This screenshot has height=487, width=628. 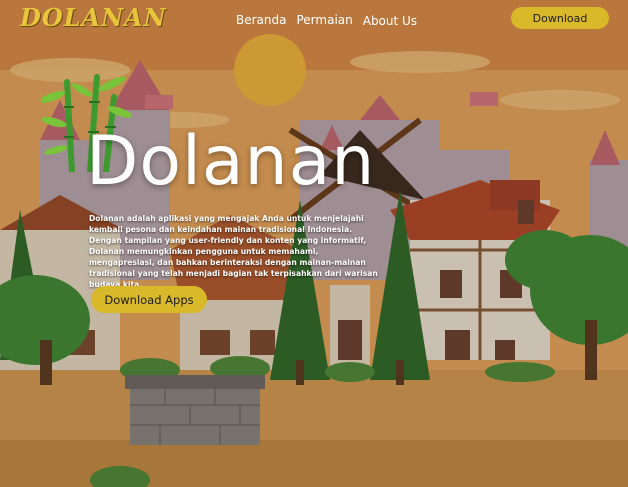 What do you see at coordinates (560, 18) in the screenshot?
I see `nav-download-button: Download` at bounding box center [560, 18].